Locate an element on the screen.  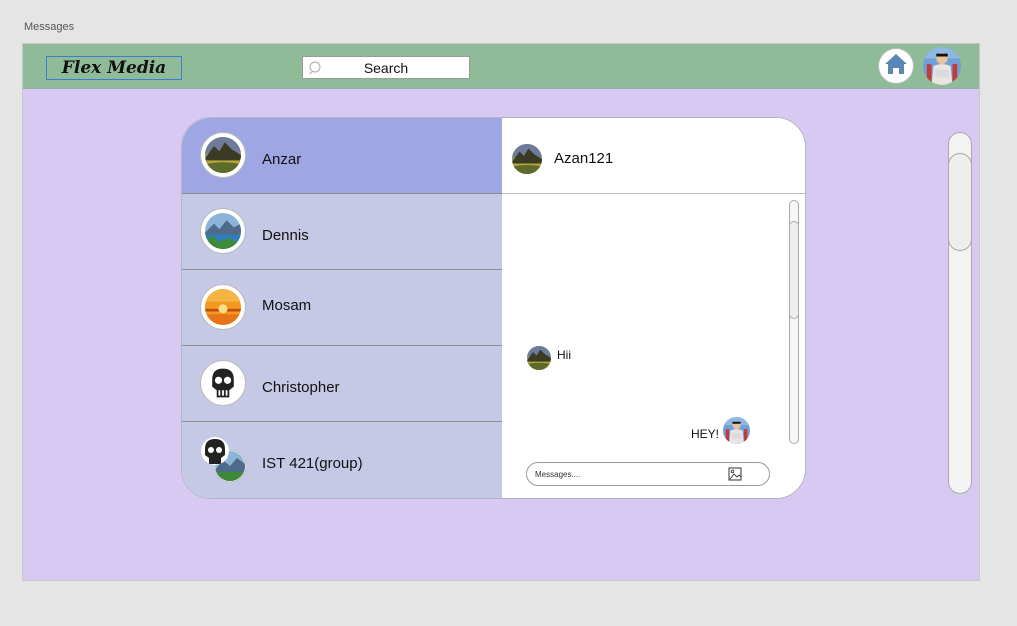
profile-avatar is located at coordinates (942, 66).